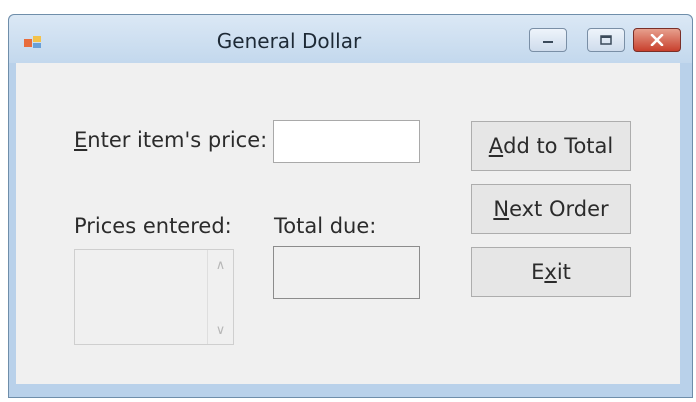 The image size is (696, 402). Describe the element at coordinates (551, 146) in the screenshot. I see `add-to-total-button: Add to Total` at that location.